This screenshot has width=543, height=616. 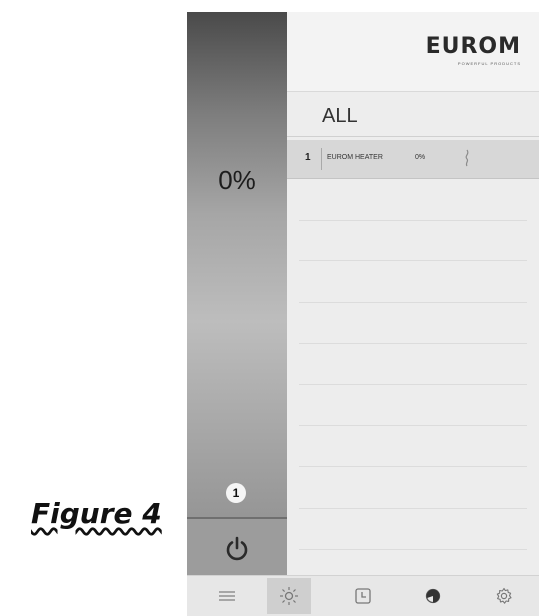 I want to click on zone-badge: 1, so click(x=236, y=493).